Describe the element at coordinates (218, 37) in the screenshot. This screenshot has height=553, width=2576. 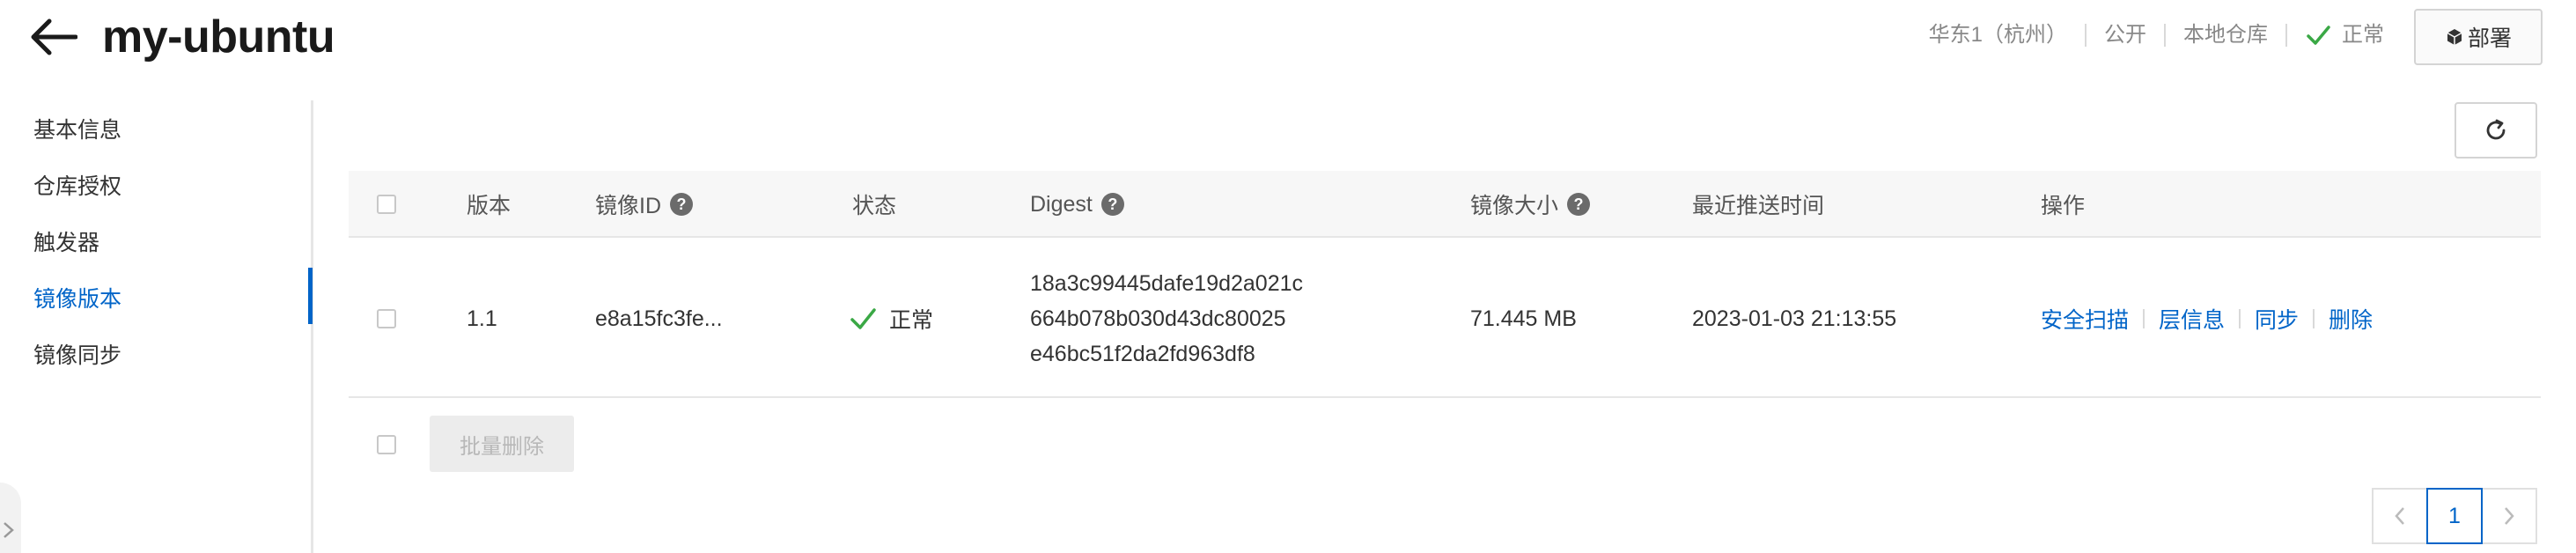
I see `page-title: my-ubuntu` at that location.